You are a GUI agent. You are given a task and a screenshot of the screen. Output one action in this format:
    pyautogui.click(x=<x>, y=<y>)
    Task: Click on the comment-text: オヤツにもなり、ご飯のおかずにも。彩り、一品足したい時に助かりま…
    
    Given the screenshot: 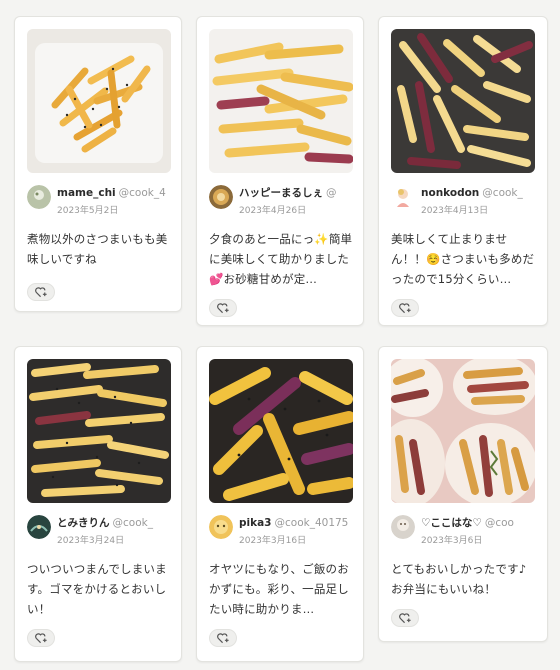 What is the action you would take?
    pyautogui.click(x=279, y=589)
    